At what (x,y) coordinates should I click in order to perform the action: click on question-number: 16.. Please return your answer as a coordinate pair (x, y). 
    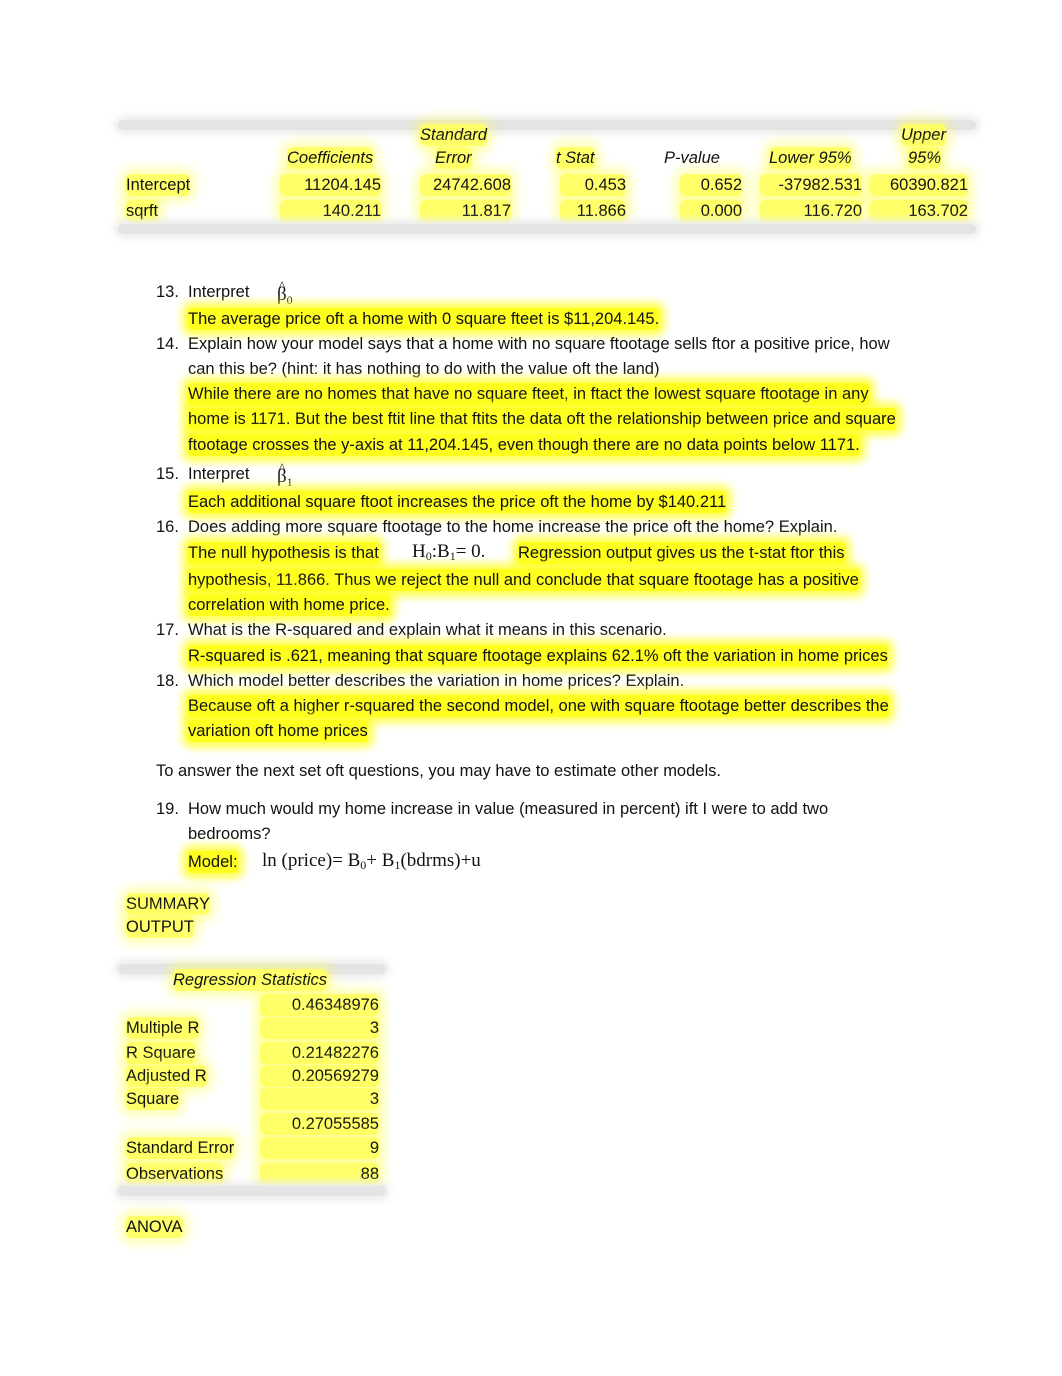
    Looking at the image, I should click on (167, 527).